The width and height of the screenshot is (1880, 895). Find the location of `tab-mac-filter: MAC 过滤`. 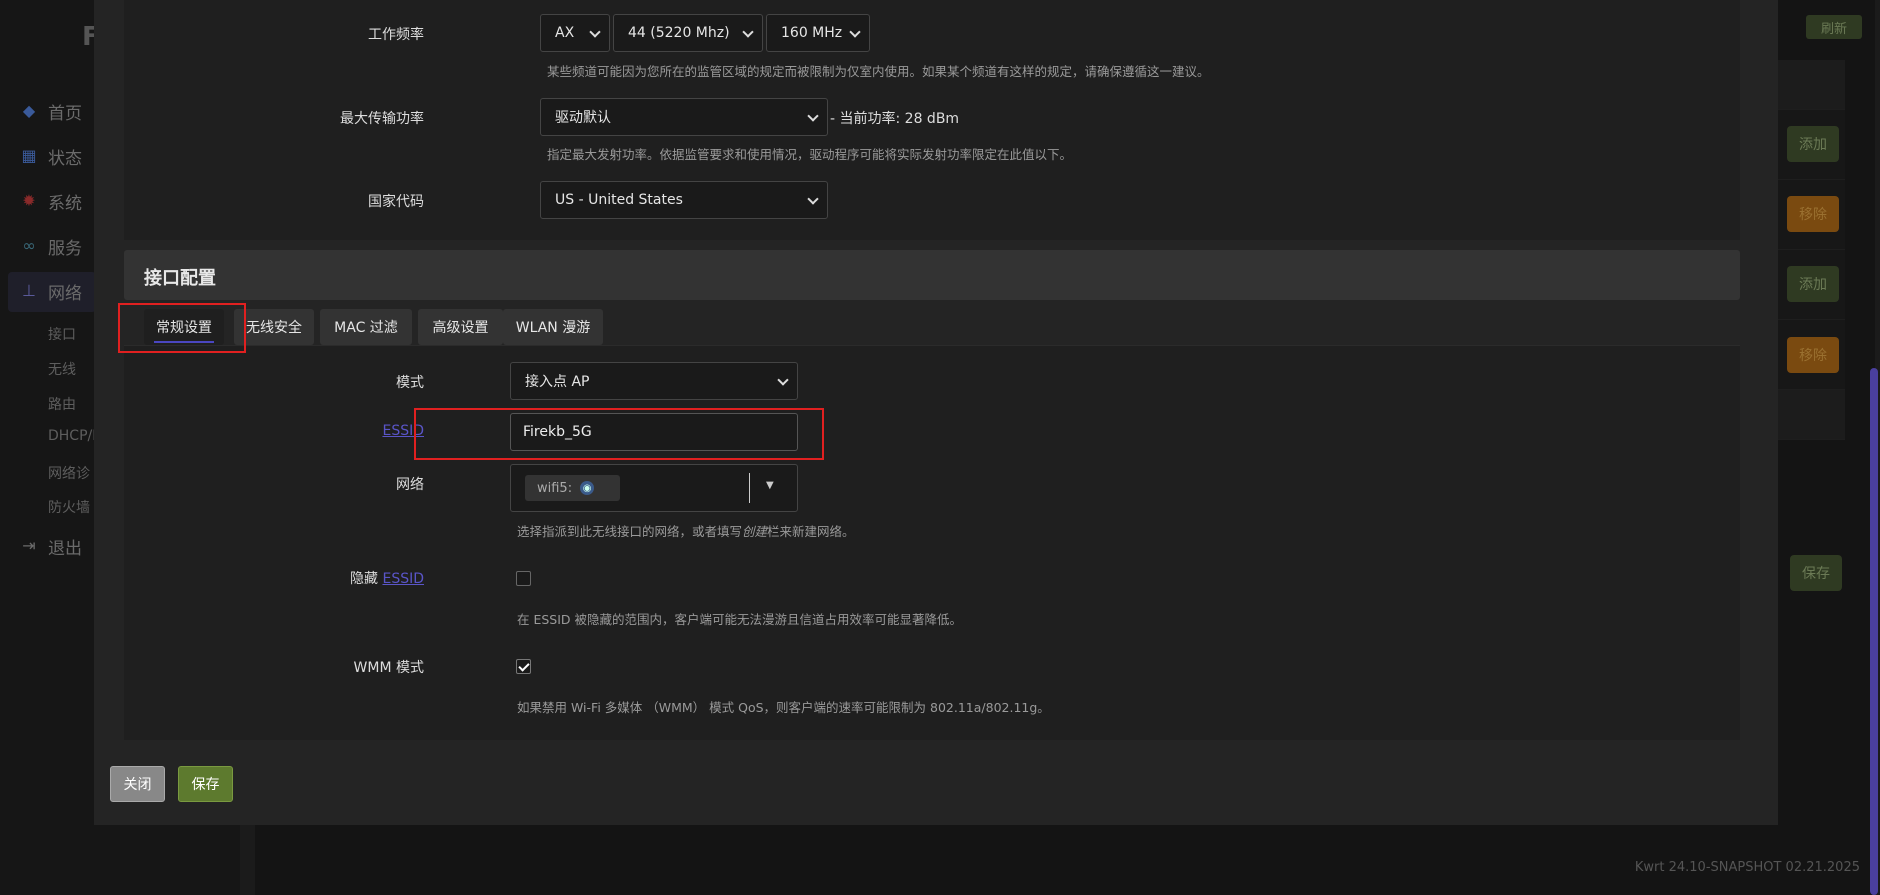

tab-mac-filter: MAC 过滤 is located at coordinates (366, 327).